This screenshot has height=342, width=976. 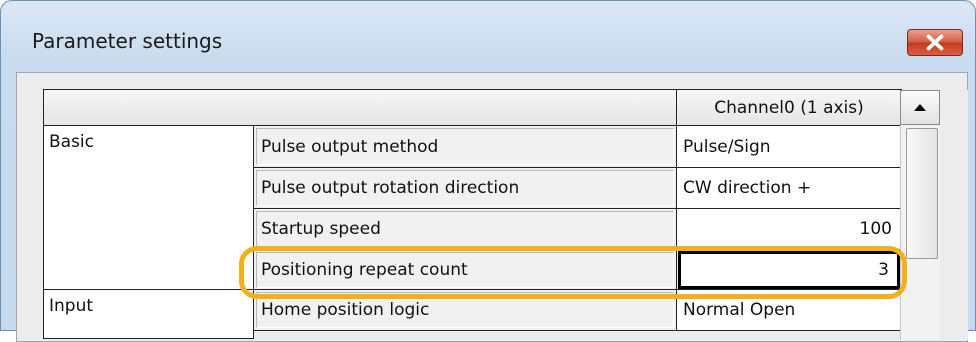 What do you see at coordinates (789, 270) in the screenshot?
I see `param-value-positioning-repeat-count: 3` at bounding box center [789, 270].